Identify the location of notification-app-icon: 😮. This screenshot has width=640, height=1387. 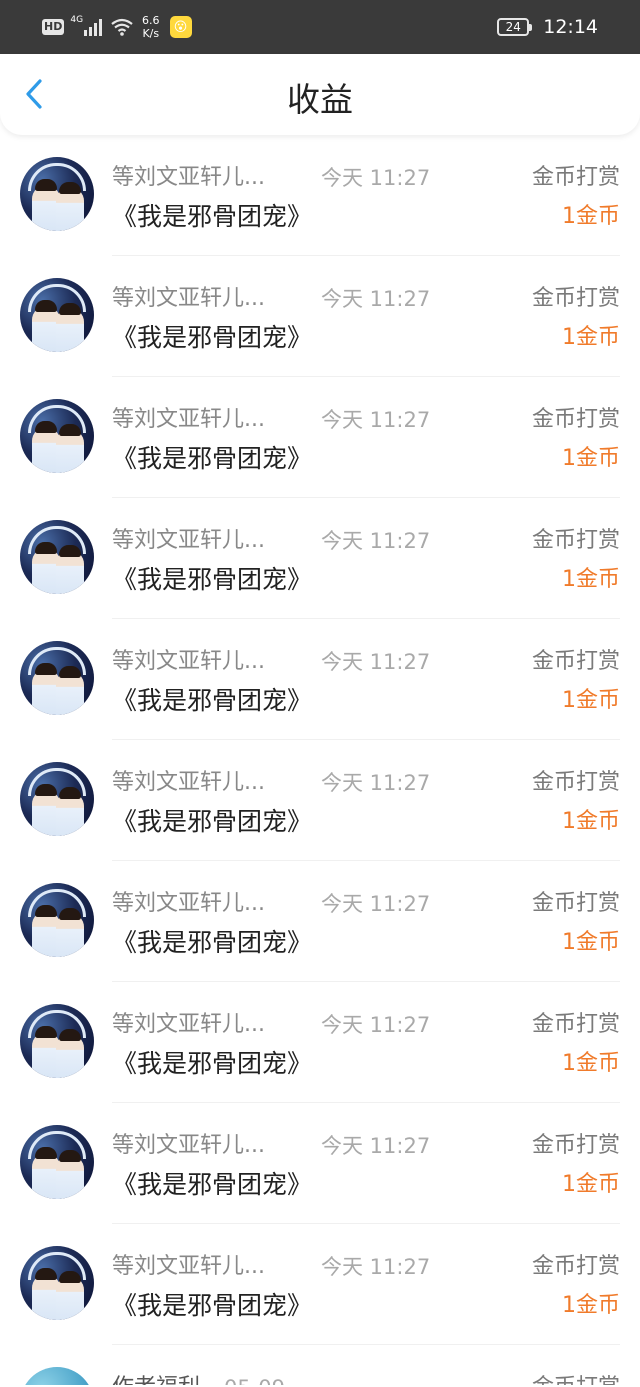
(180, 27).